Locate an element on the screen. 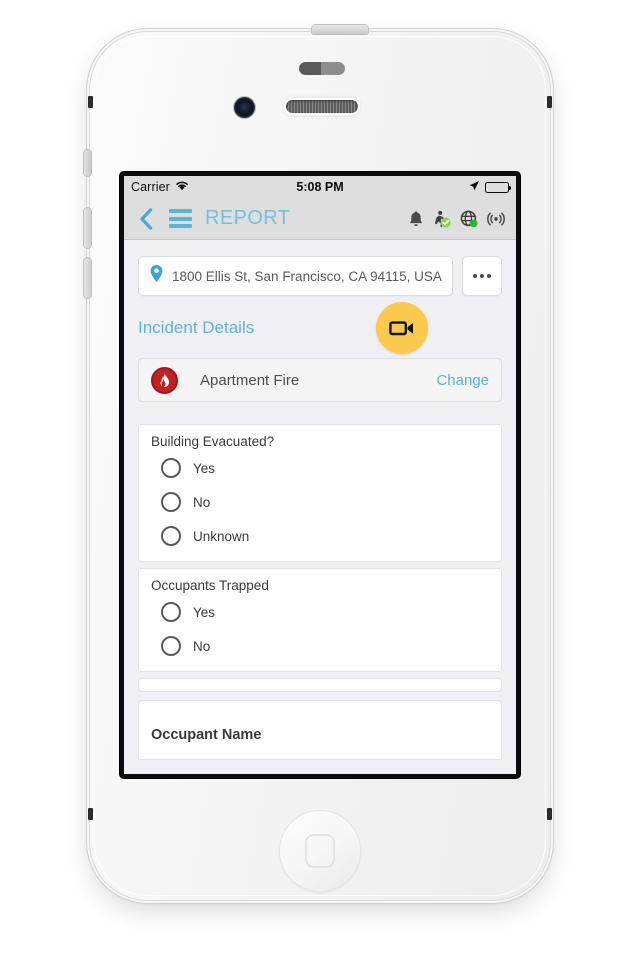 The image size is (640, 960). chevron-left-icon is located at coordinates (146, 218).